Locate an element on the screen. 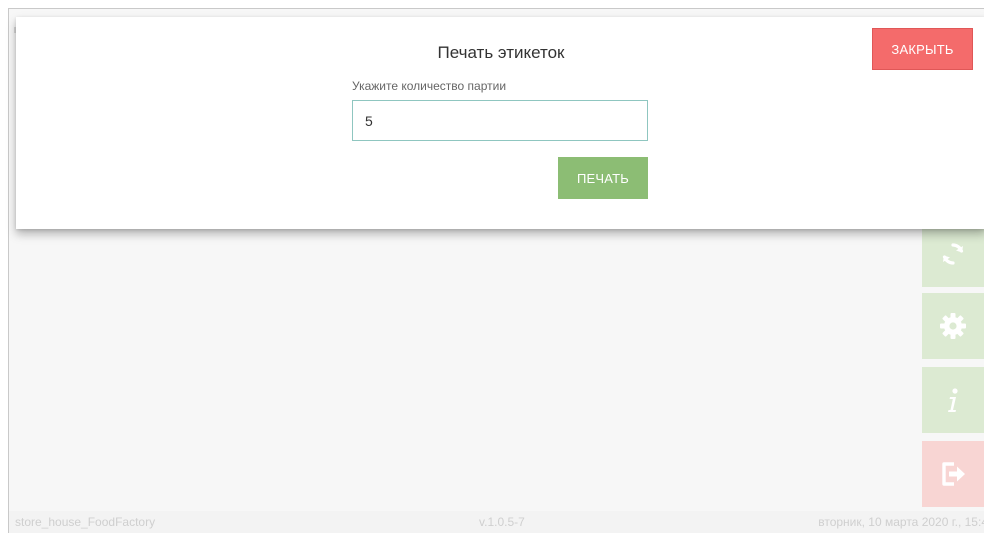 The width and height of the screenshot is (984, 533). dialog-title: Печать этикеток is located at coordinates (501, 52).